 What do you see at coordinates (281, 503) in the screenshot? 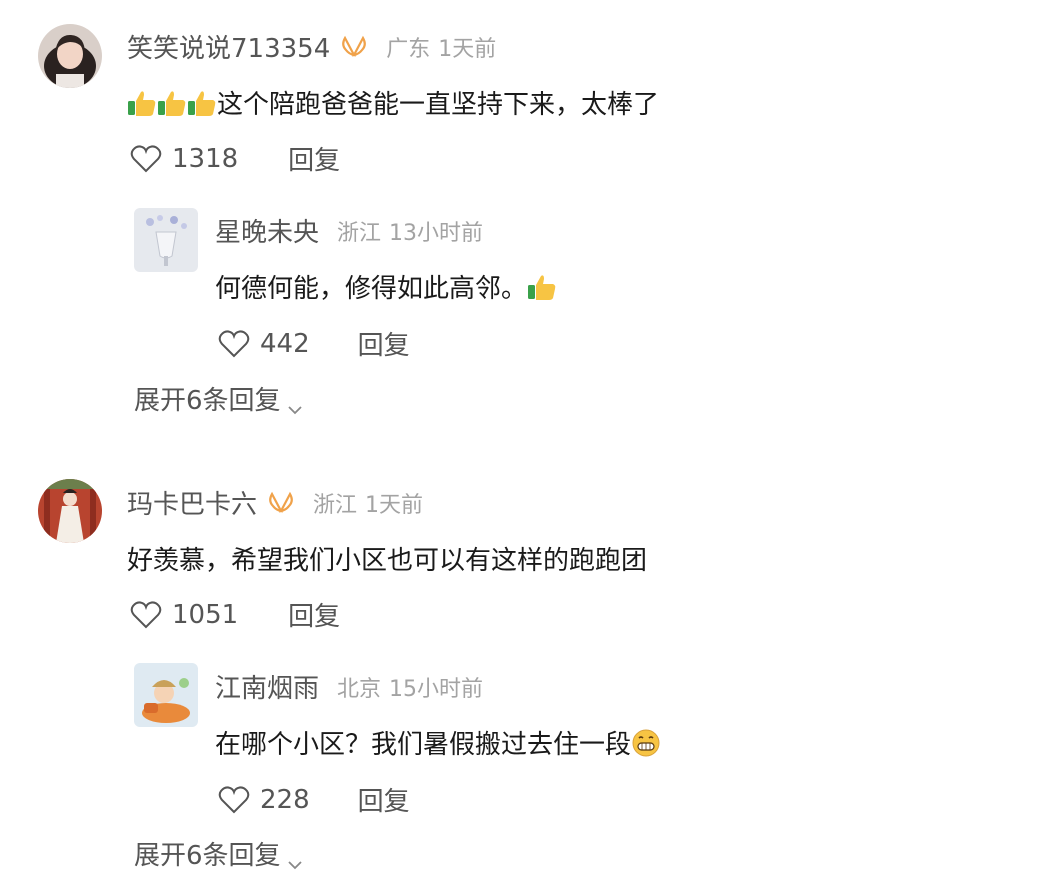
I see `butterfly-badge-icon` at bounding box center [281, 503].